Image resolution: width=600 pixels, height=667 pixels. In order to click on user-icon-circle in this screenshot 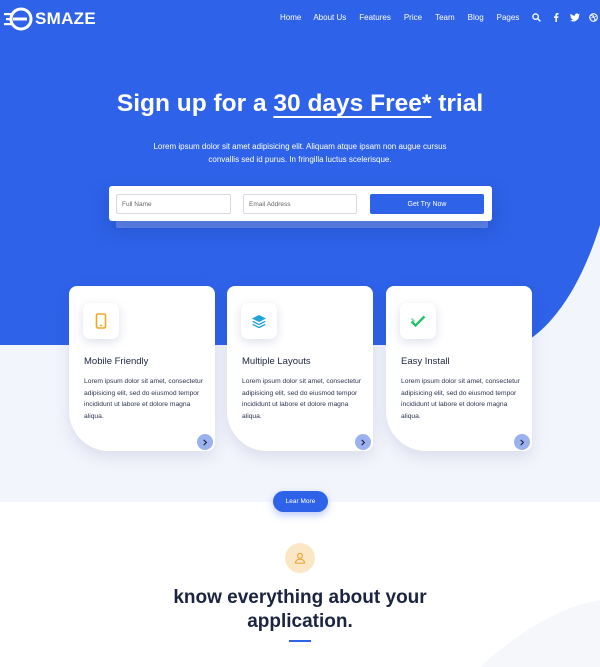, I will do `click(300, 558)`.